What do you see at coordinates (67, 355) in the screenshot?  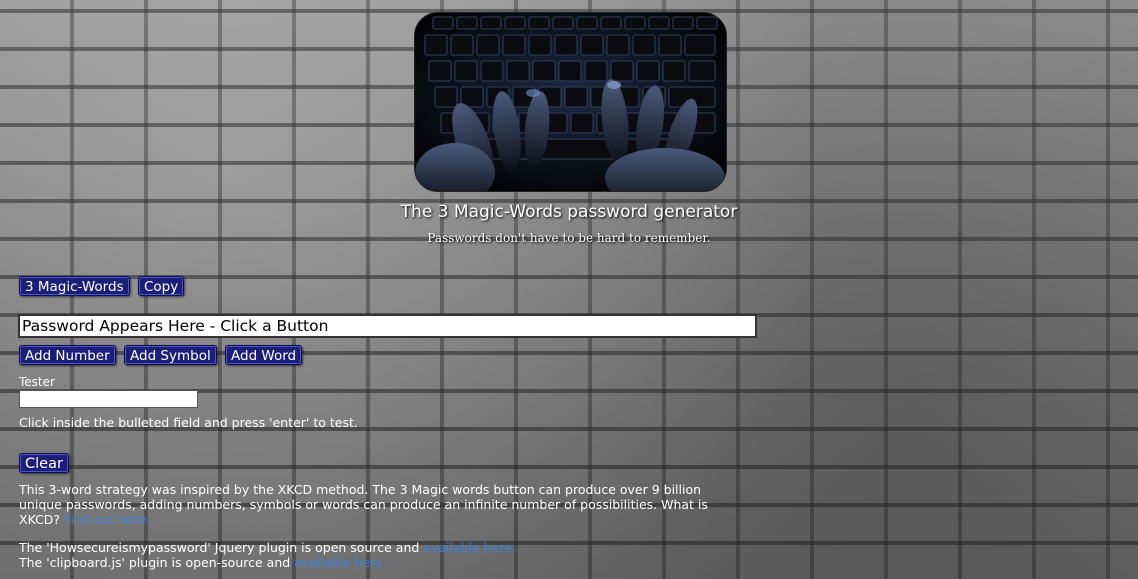 I see `add-number-button: Add Number` at bounding box center [67, 355].